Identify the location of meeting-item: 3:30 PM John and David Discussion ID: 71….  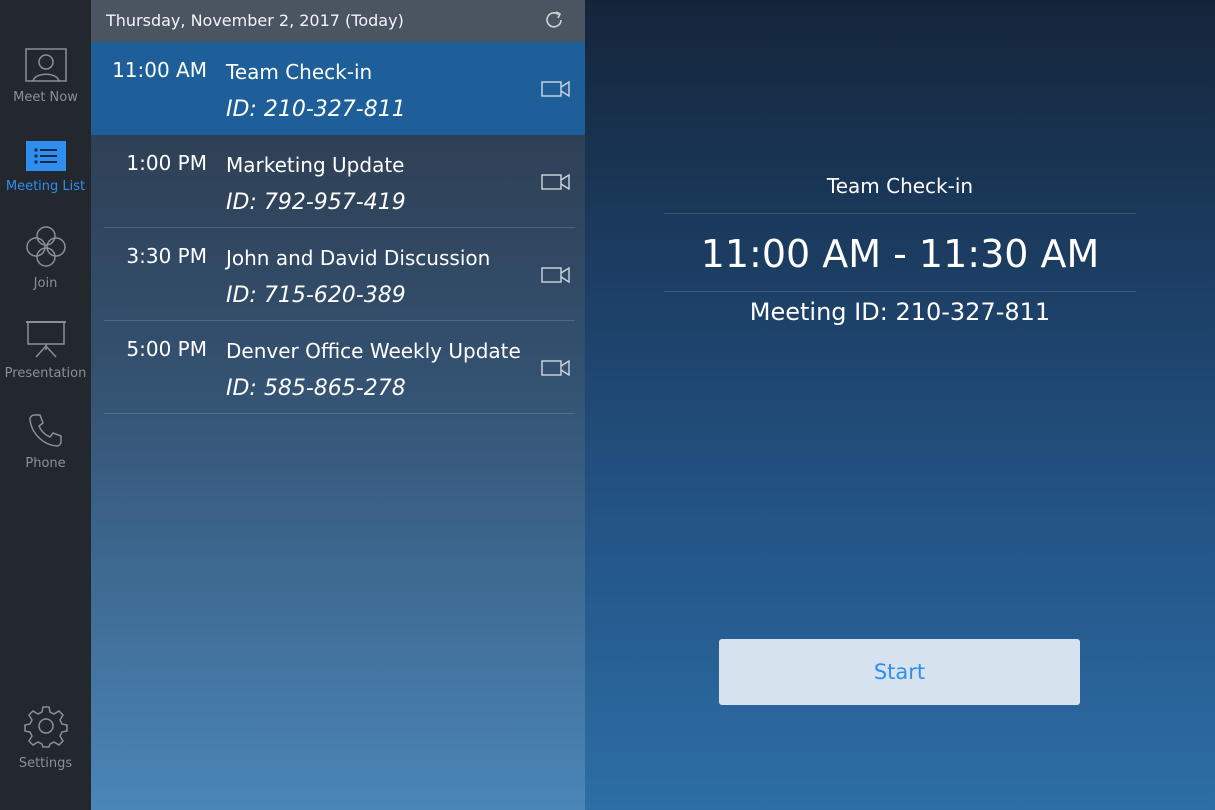
(338, 274).